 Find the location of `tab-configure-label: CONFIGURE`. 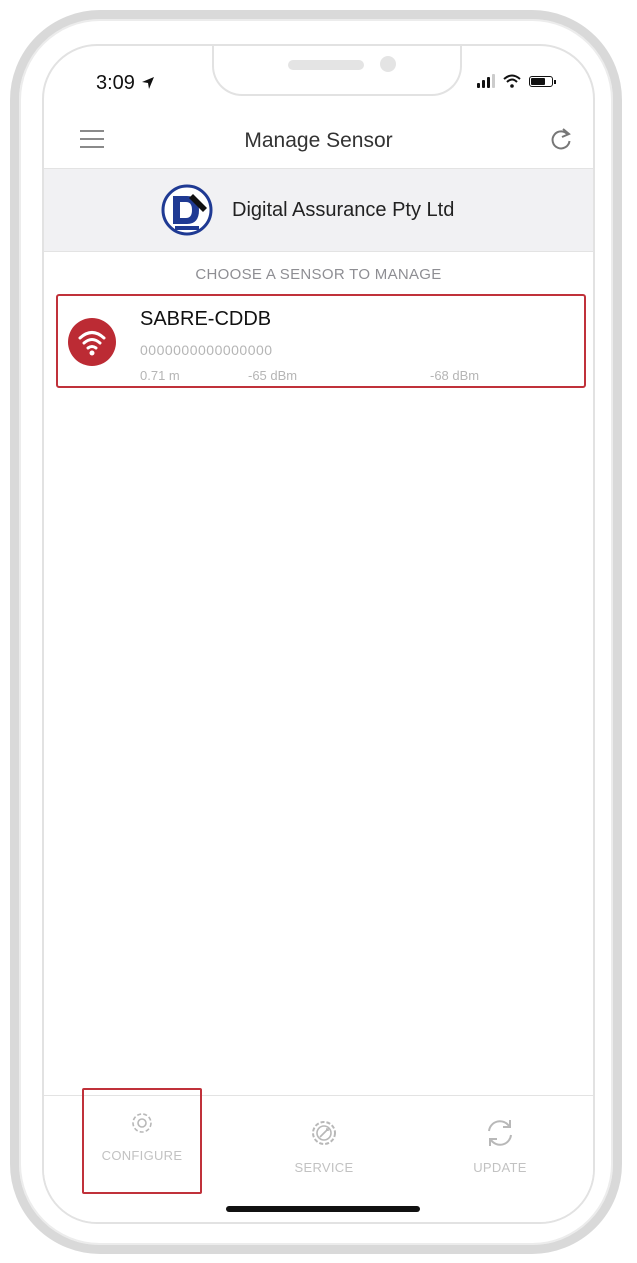

tab-configure-label: CONFIGURE is located at coordinates (142, 1155).